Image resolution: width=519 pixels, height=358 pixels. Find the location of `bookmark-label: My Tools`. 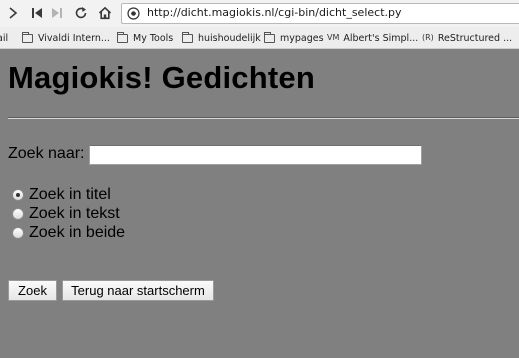

bookmark-label: My Tools is located at coordinates (153, 38).